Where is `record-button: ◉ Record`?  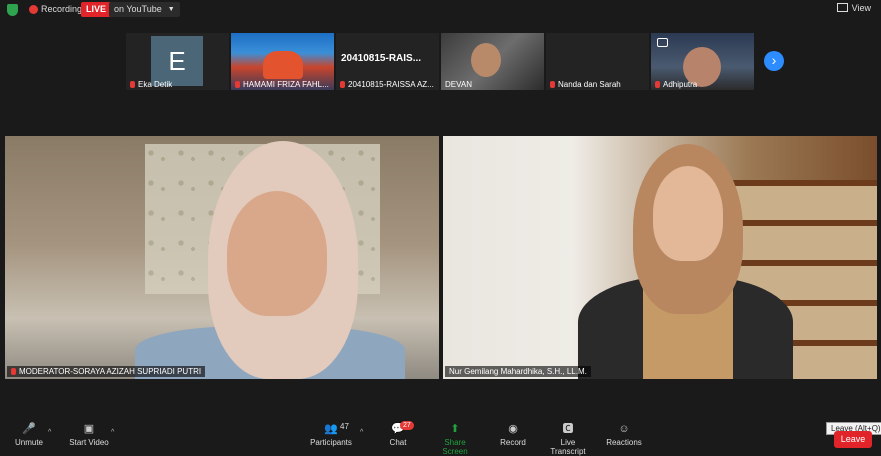
record-button: ◉ Record is located at coordinates (513, 435).